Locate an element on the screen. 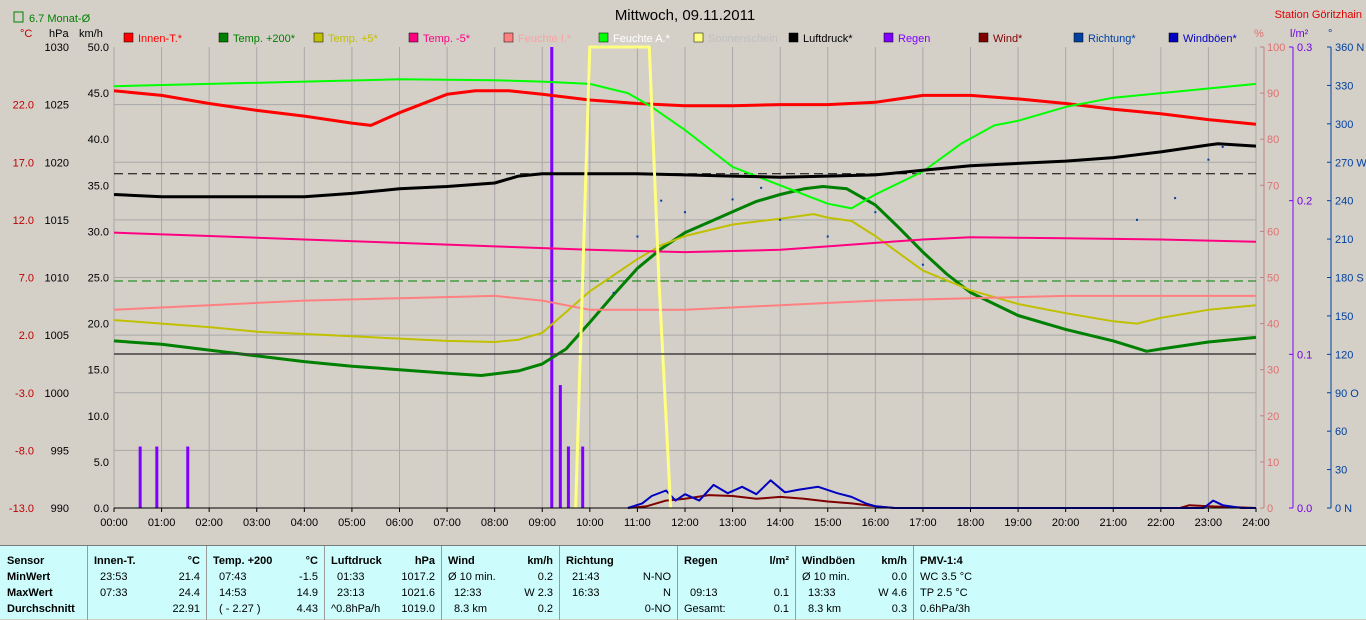  legend-label: Temp. -5* is located at coordinates (447, 39).